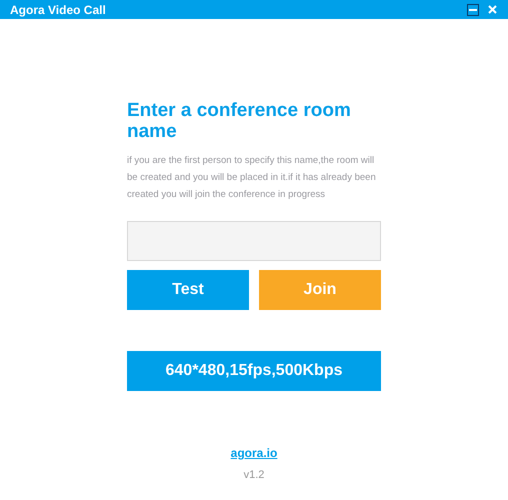 The image size is (508, 500). What do you see at coordinates (239, 121) in the screenshot?
I see `heading: Enter a conference room name` at bounding box center [239, 121].